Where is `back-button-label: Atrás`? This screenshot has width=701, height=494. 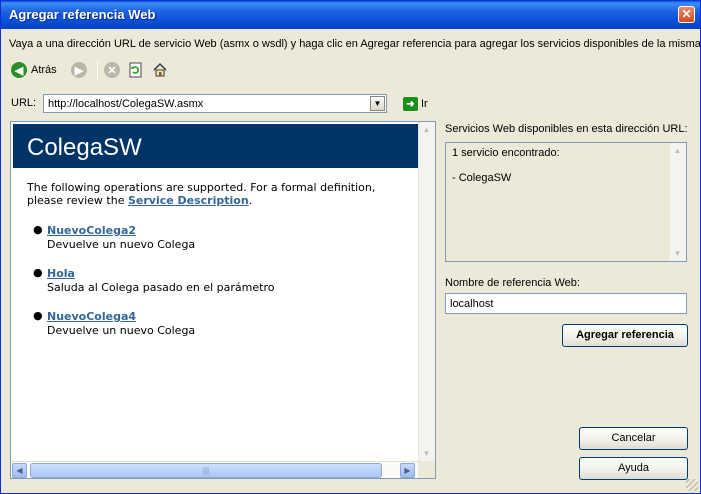
back-button-label: Atrás is located at coordinates (44, 70).